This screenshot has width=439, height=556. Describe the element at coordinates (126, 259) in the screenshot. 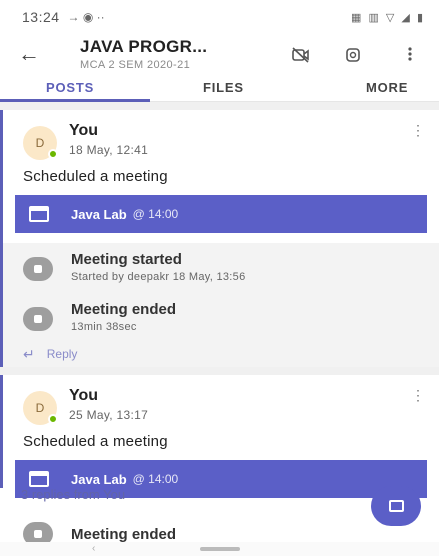

I see `event-title: Meeting started` at that location.